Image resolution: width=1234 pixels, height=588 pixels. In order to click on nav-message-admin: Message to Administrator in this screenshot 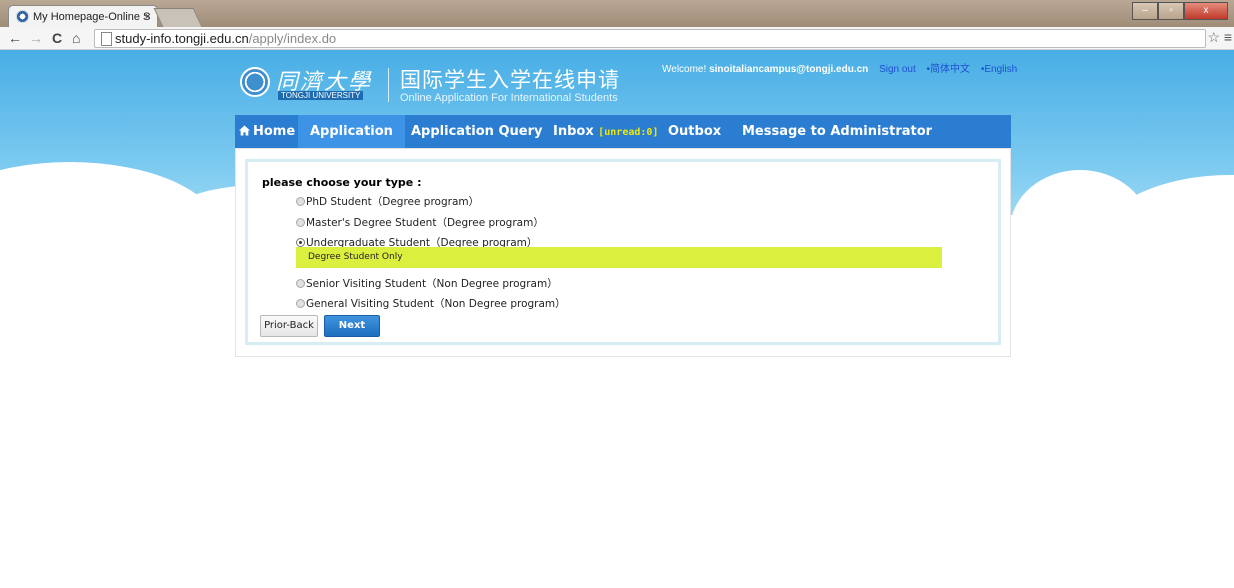, I will do `click(837, 131)`.